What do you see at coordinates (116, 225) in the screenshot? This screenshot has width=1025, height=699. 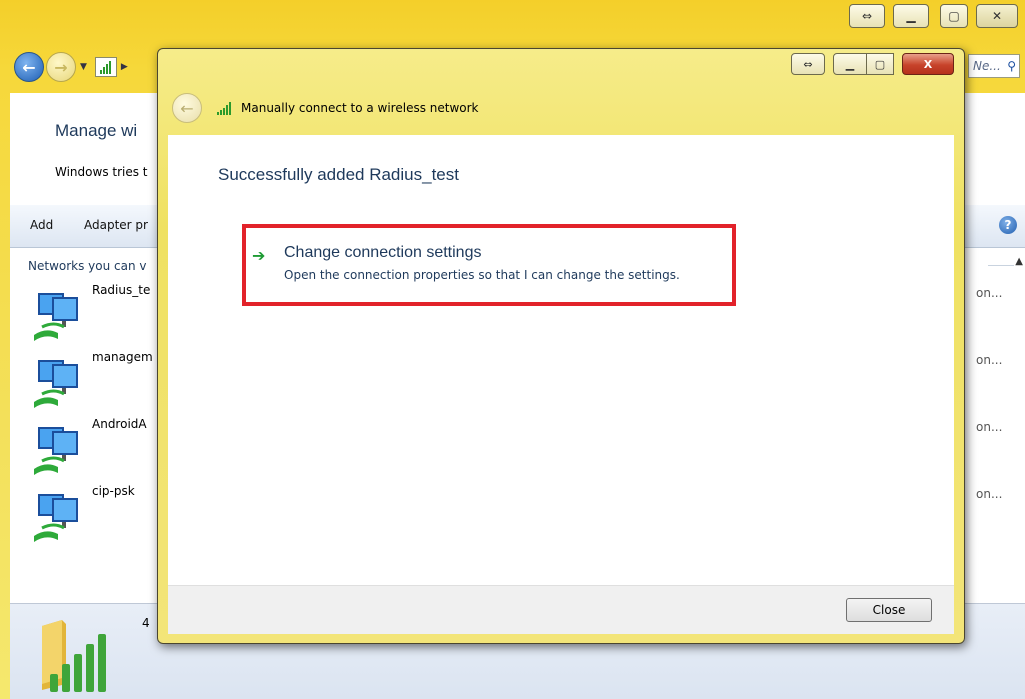 I see `adapter-properties-button: Adapter pr` at bounding box center [116, 225].